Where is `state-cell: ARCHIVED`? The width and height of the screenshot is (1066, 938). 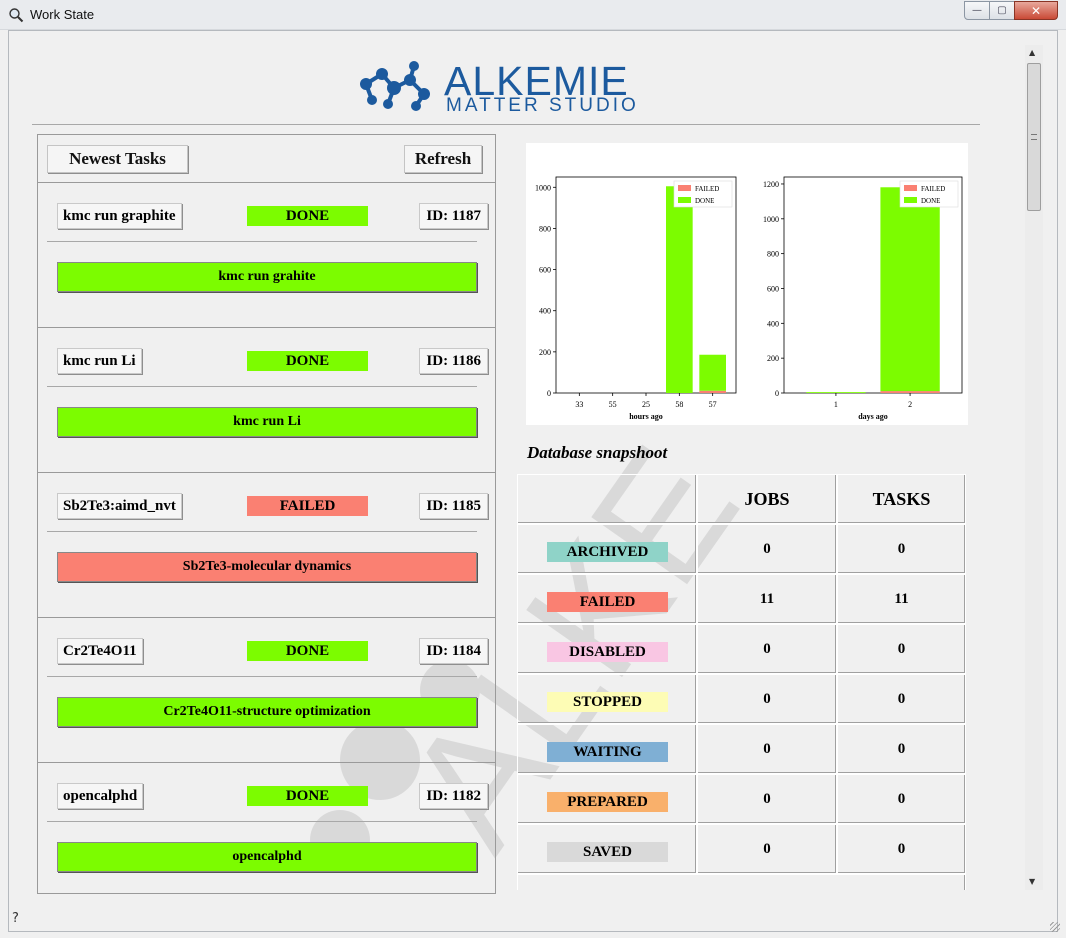
state-cell: ARCHIVED is located at coordinates (607, 549).